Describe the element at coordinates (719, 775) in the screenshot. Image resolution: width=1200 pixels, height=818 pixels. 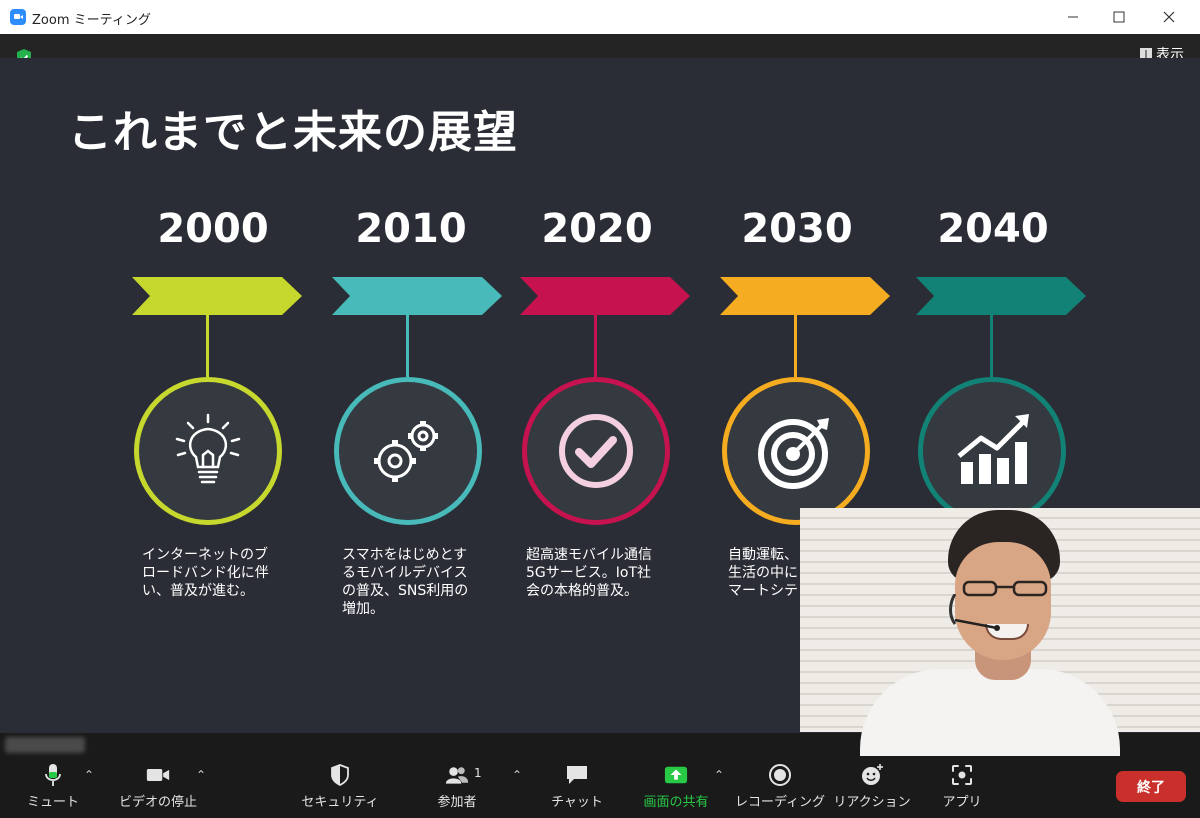
I see `share-options-caret: ⌃` at that location.